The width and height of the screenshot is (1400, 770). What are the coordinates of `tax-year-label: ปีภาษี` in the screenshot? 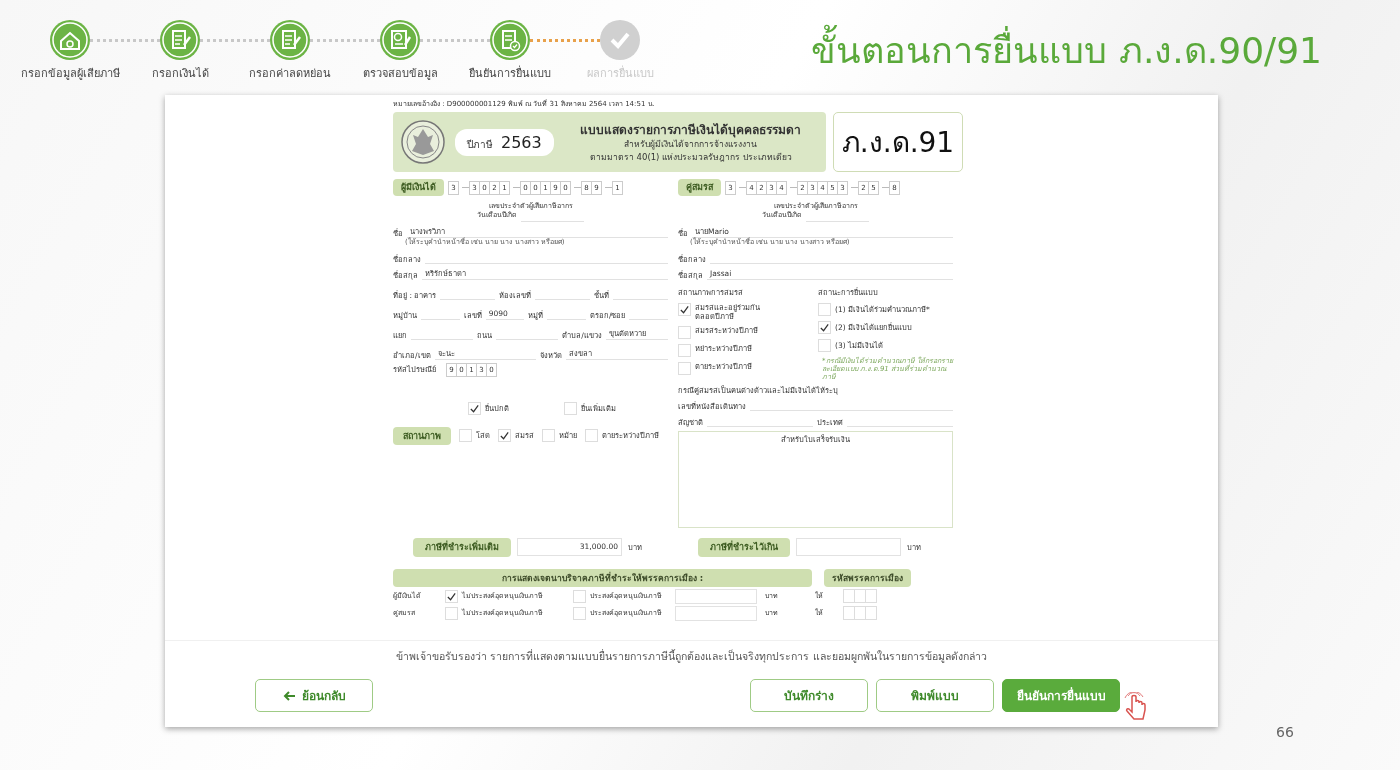 It's located at (480, 144).